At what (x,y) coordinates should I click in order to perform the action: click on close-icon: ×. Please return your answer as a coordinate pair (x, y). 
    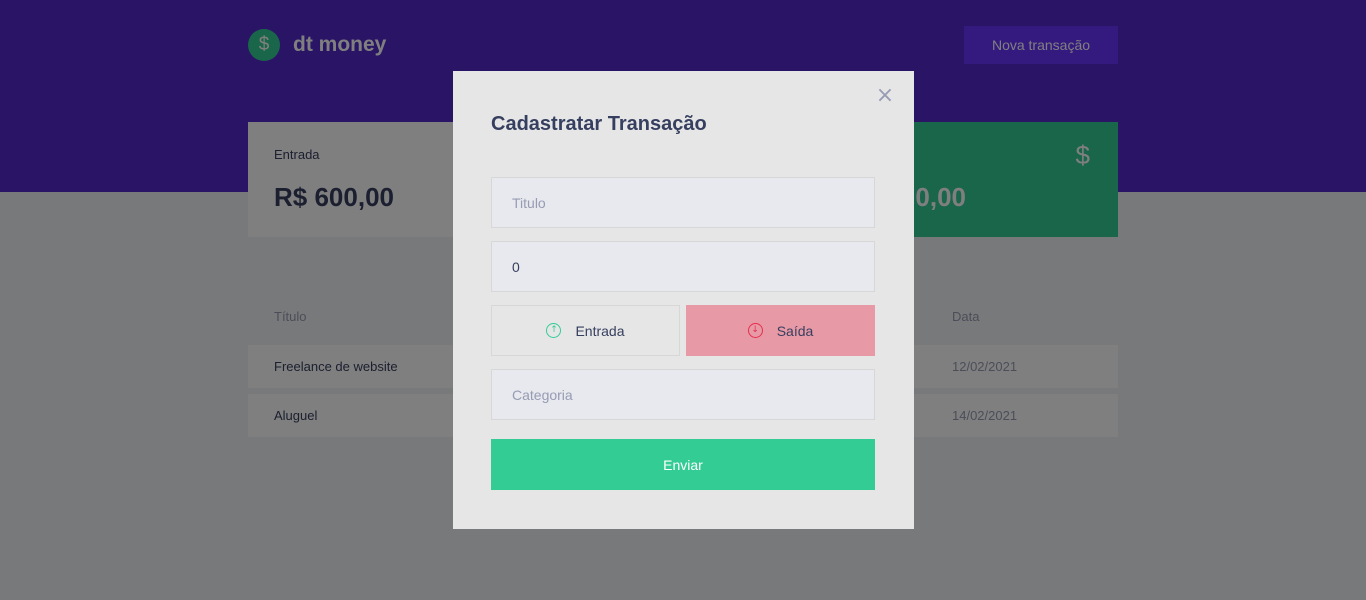
    Looking at the image, I should click on (885, 96).